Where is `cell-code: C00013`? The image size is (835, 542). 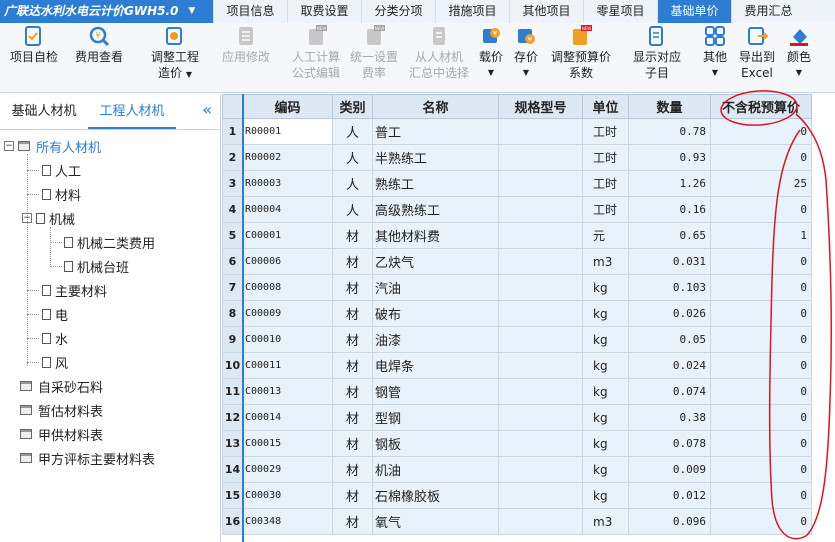
cell-code: C00013 is located at coordinates (287, 391).